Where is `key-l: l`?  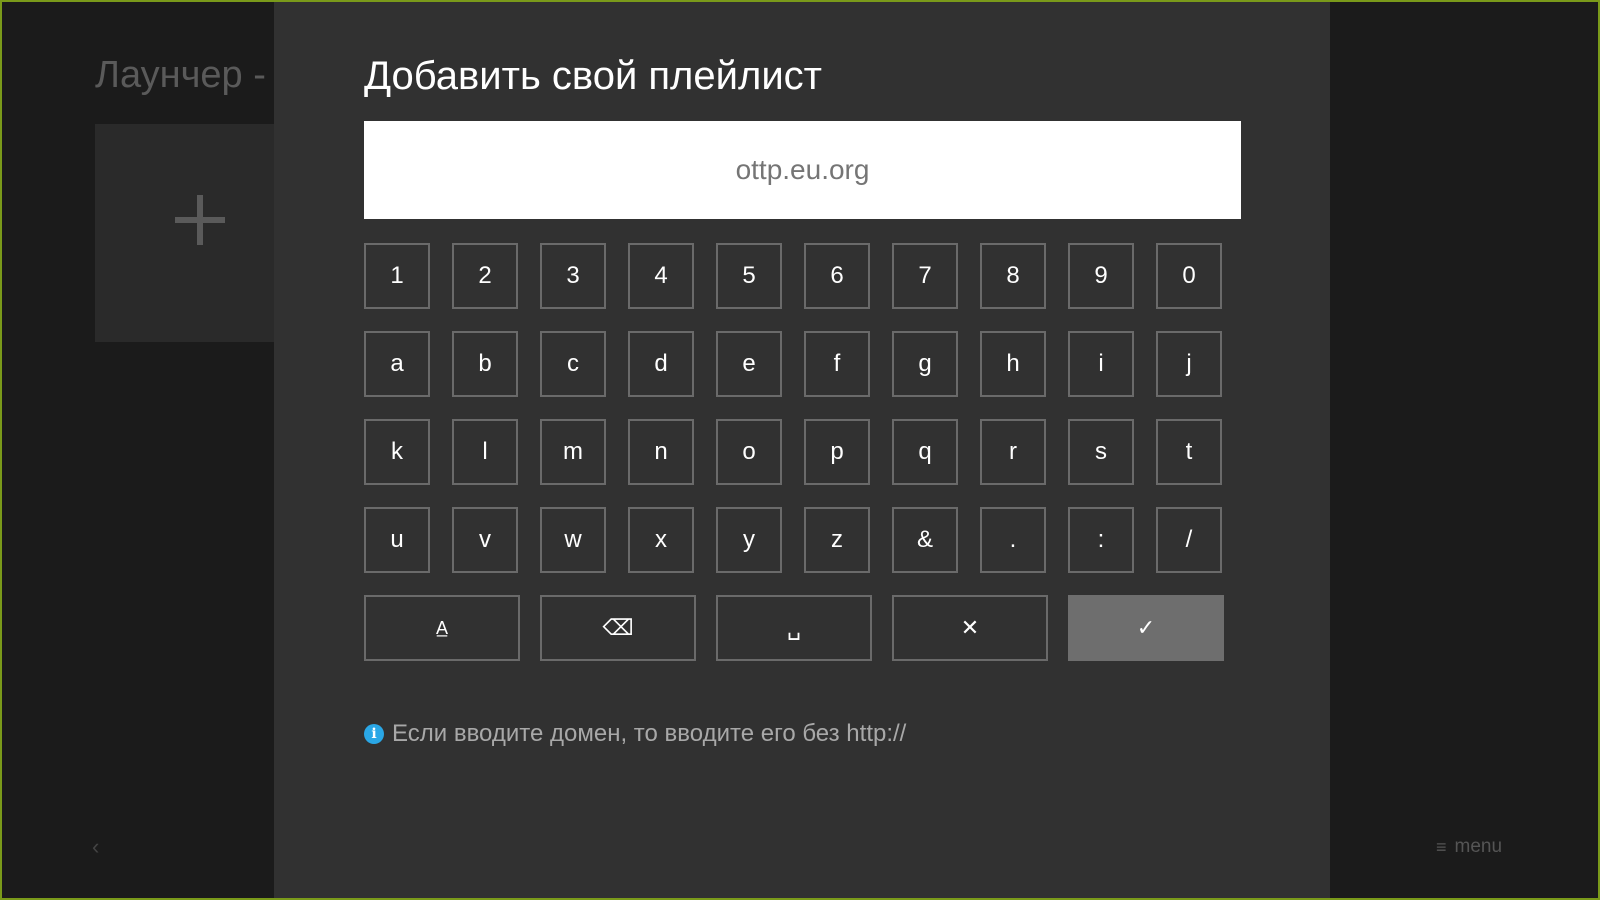
key-l: l is located at coordinates (485, 452).